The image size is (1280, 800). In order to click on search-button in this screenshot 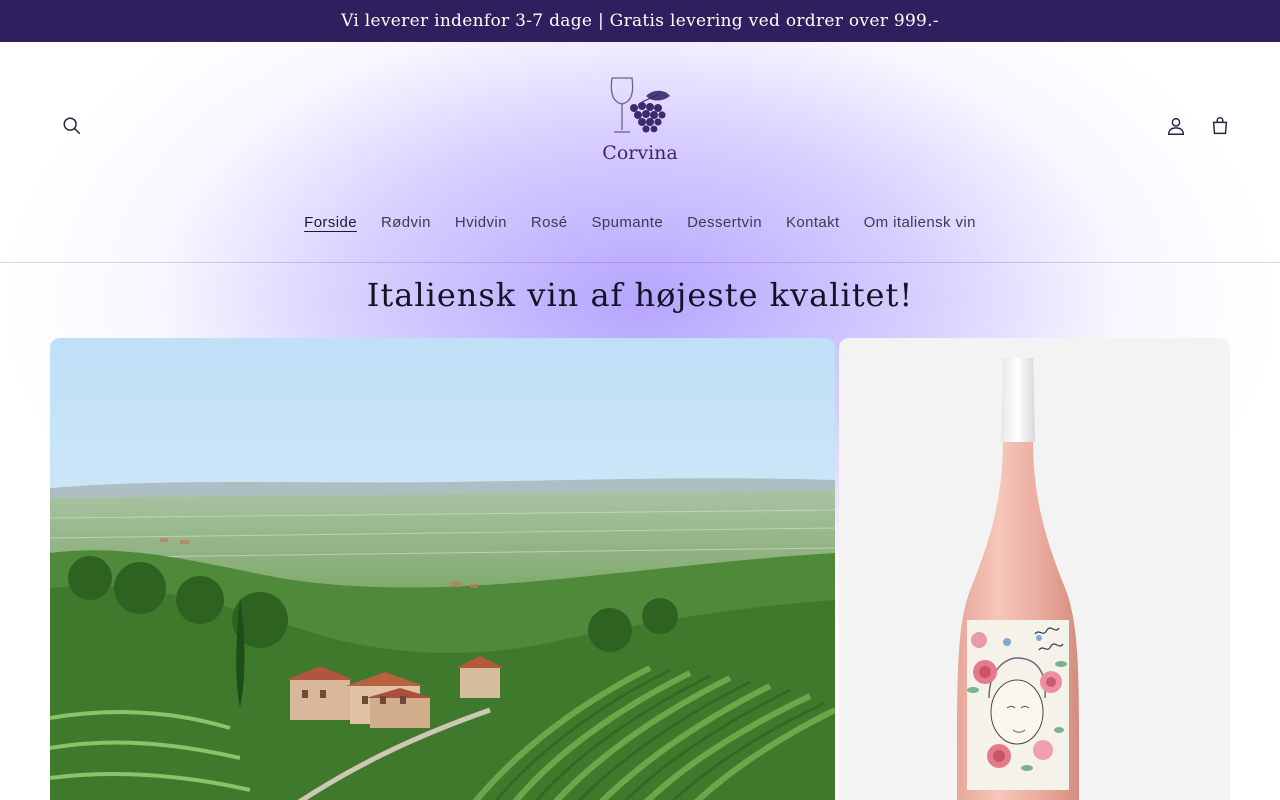, I will do `click(72, 126)`.